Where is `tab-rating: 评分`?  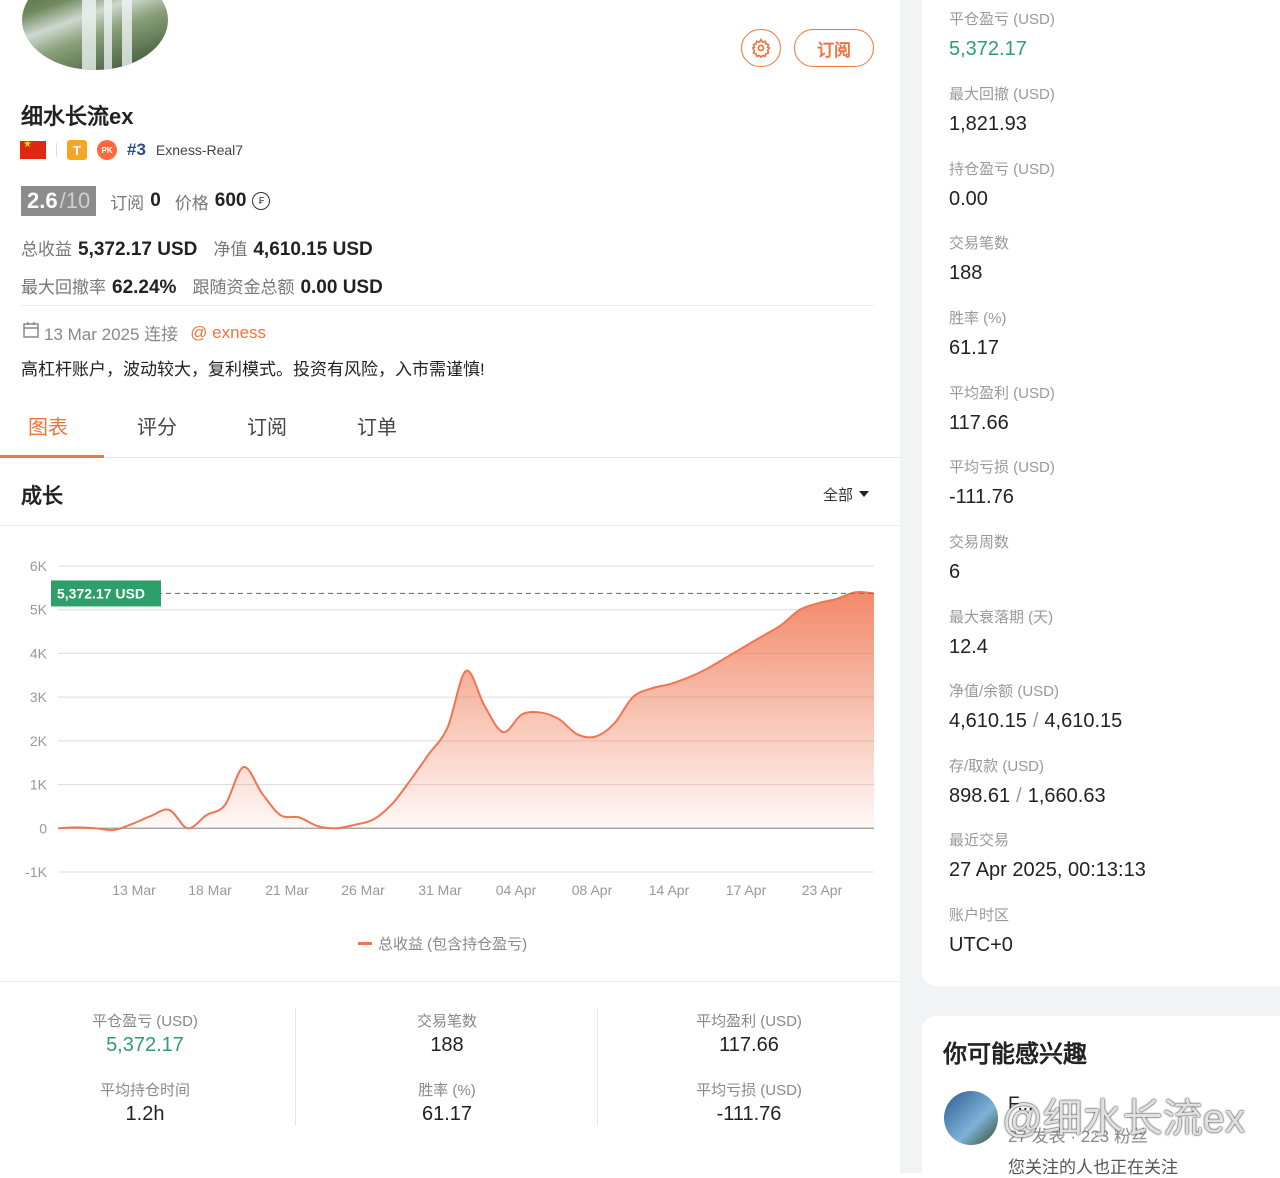
tab-rating: 评分 is located at coordinates (157, 425).